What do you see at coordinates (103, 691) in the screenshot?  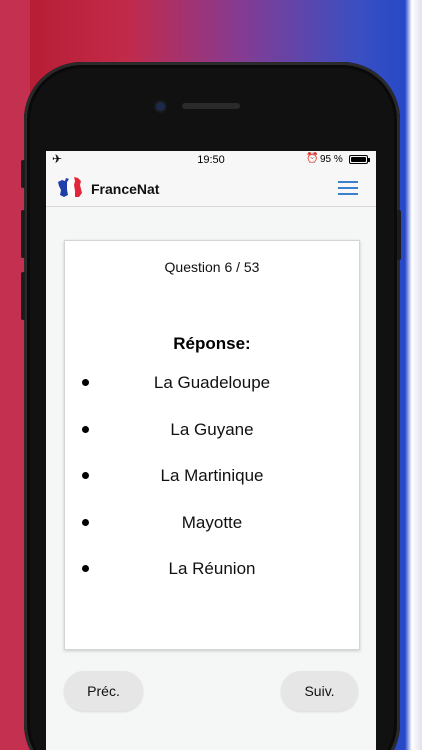 I see `previous-button: Préc.` at bounding box center [103, 691].